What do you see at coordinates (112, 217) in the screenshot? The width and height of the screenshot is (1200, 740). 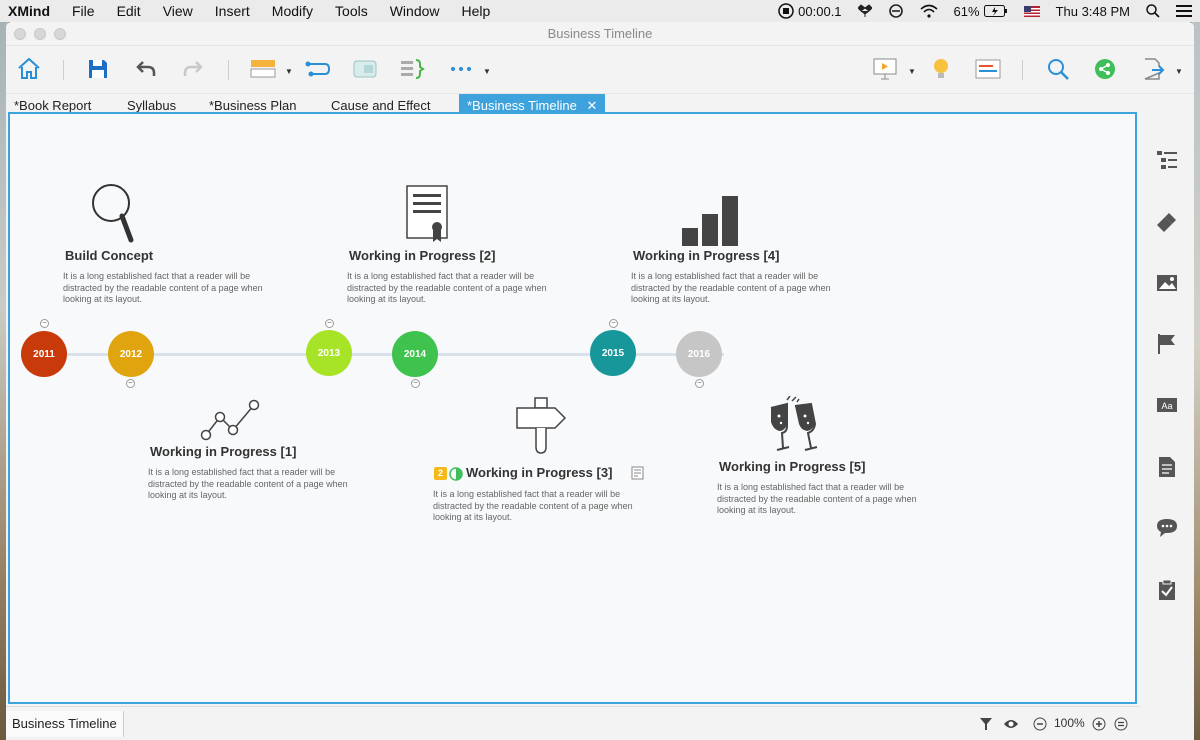 I see `magnifier-icon` at bounding box center [112, 217].